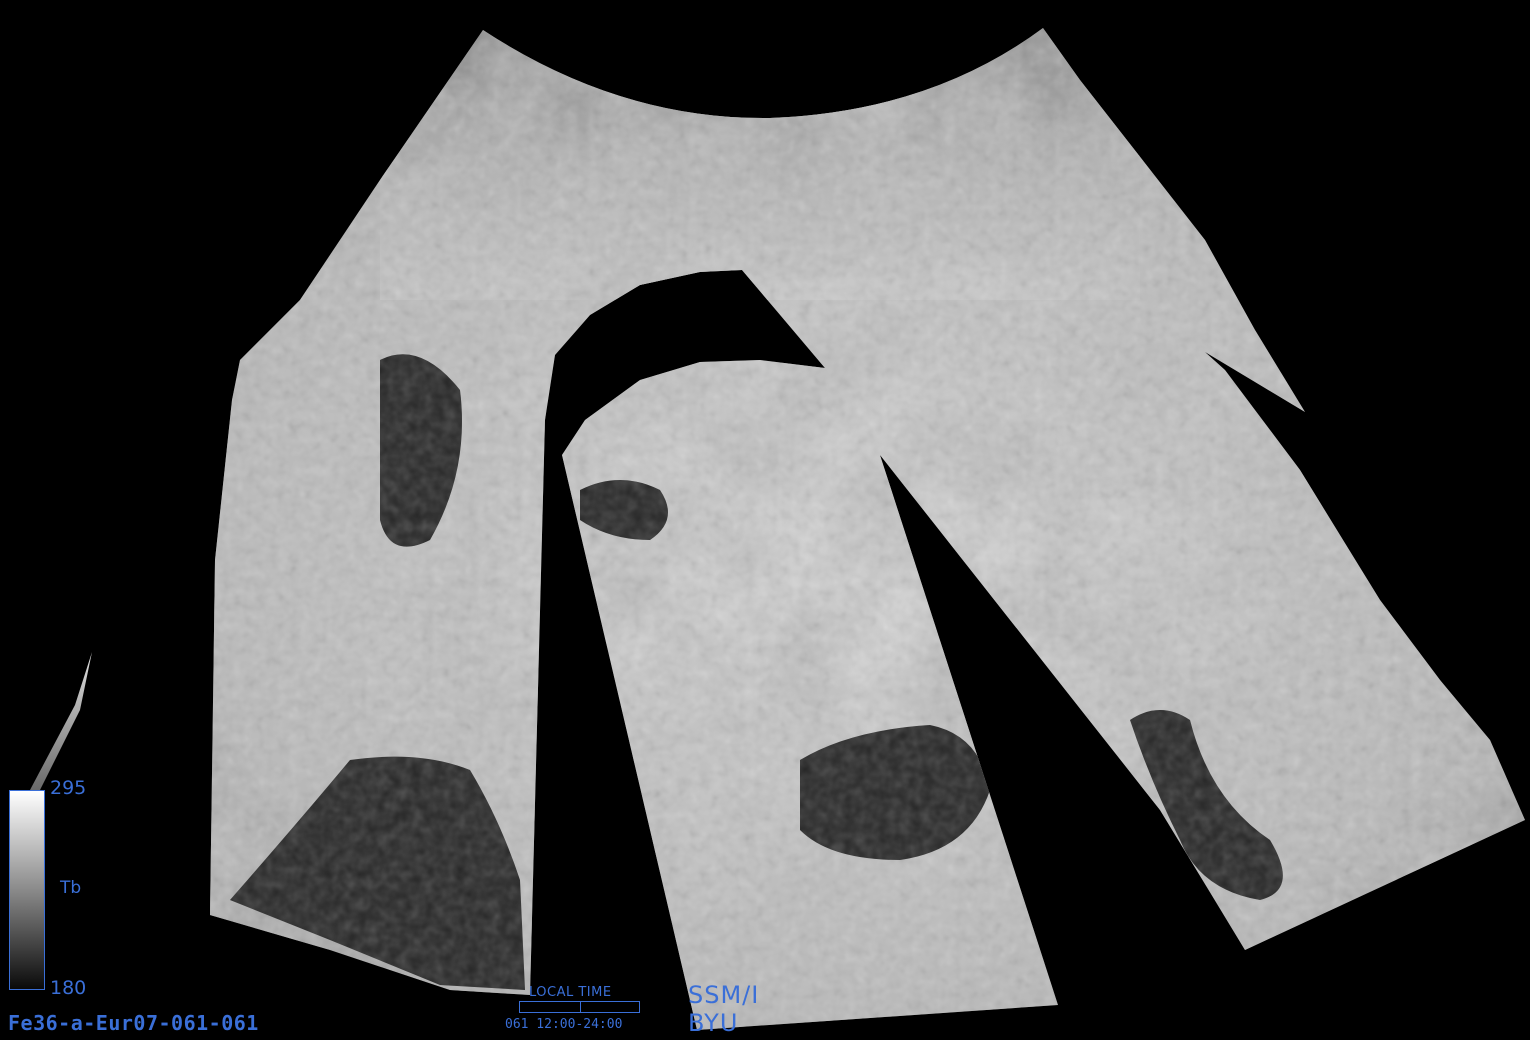 Image resolution: width=1530 pixels, height=1040 pixels. Describe the element at coordinates (27, 890) in the screenshot. I see `colorbar` at that location.